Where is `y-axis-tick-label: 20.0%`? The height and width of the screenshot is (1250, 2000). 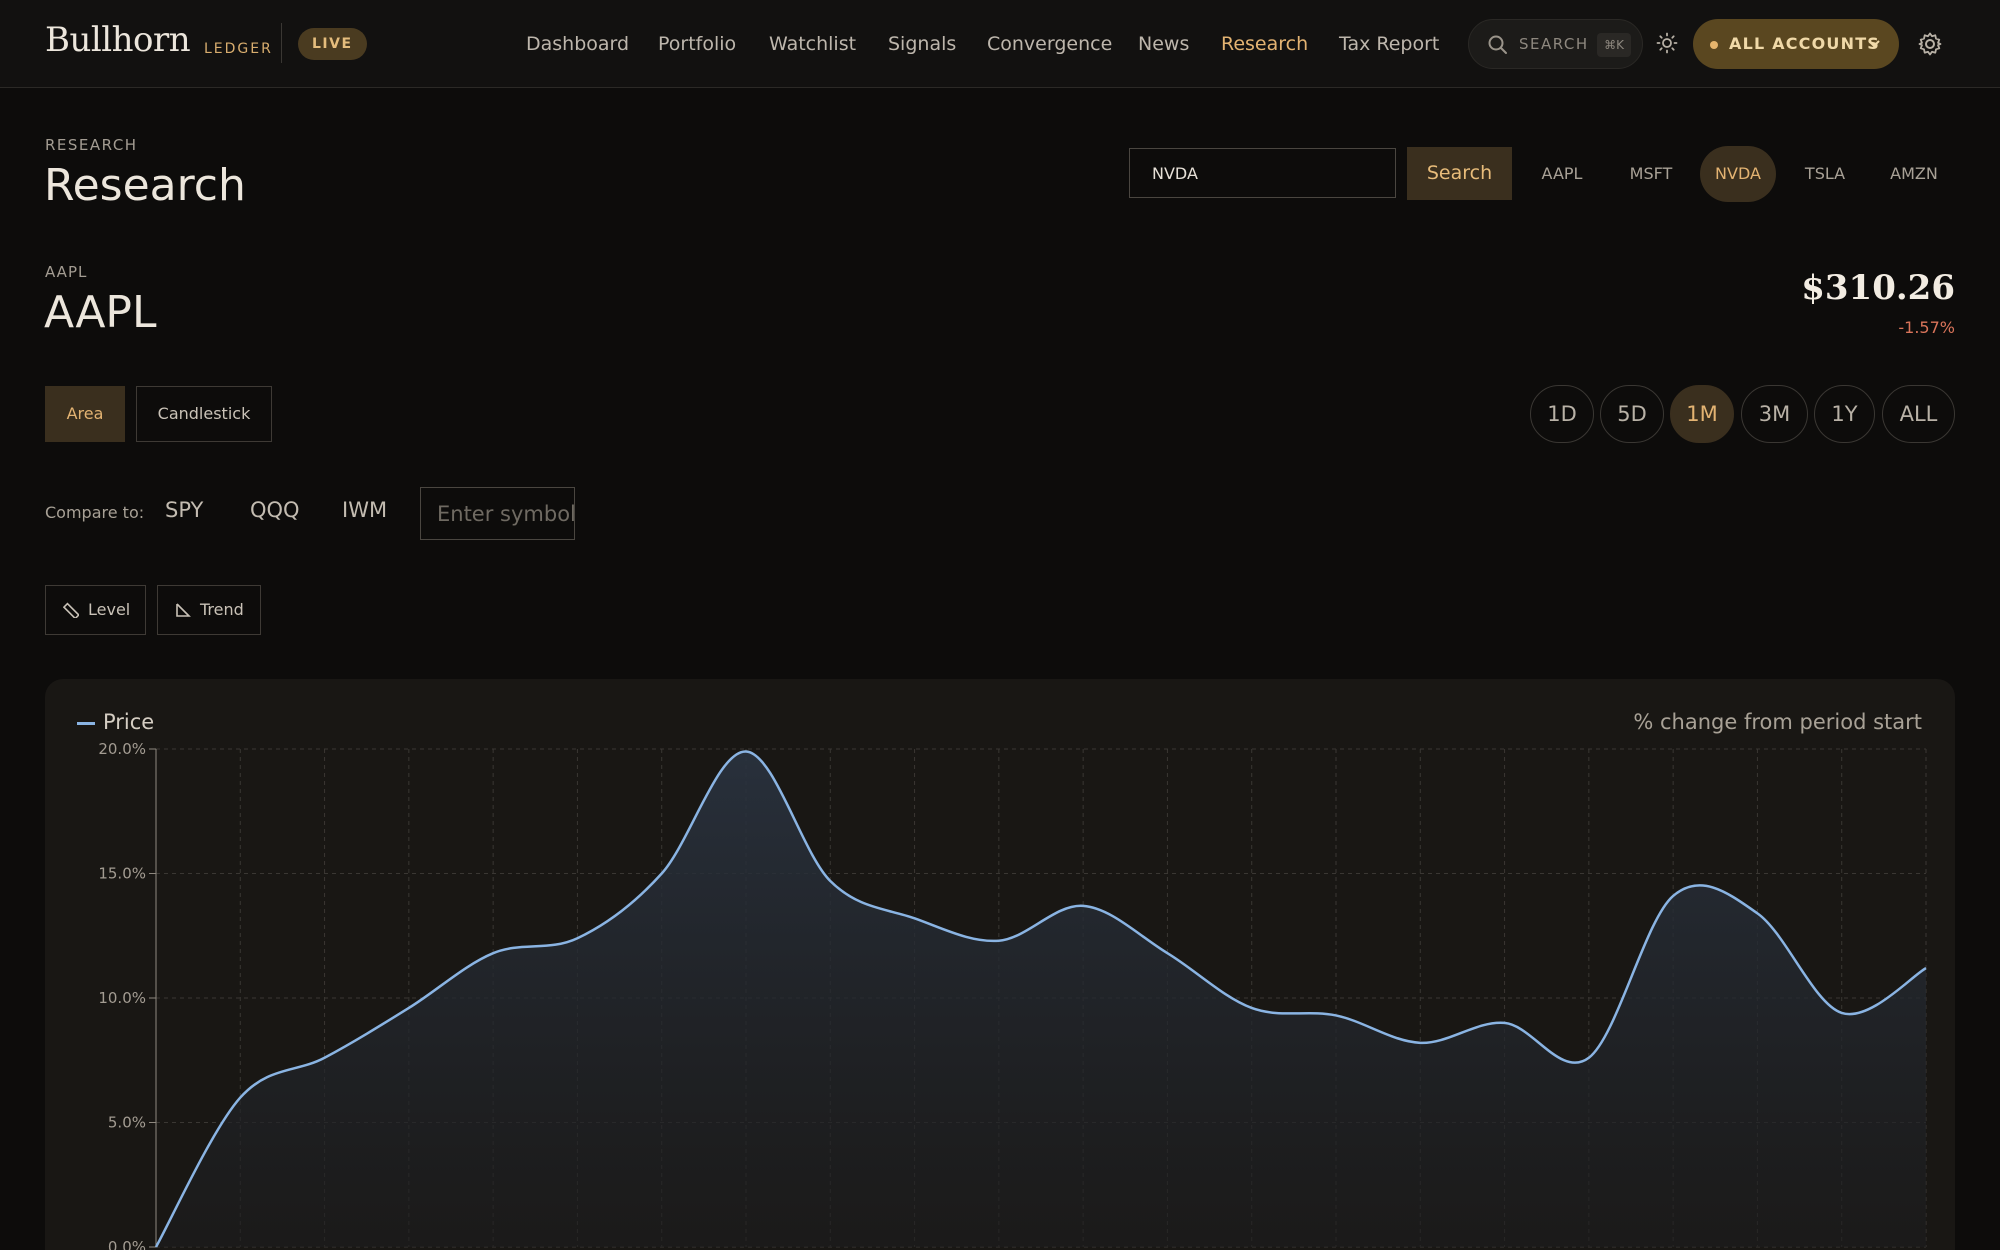
y-axis-tick-label: 20.0% is located at coordinates (122, 749).